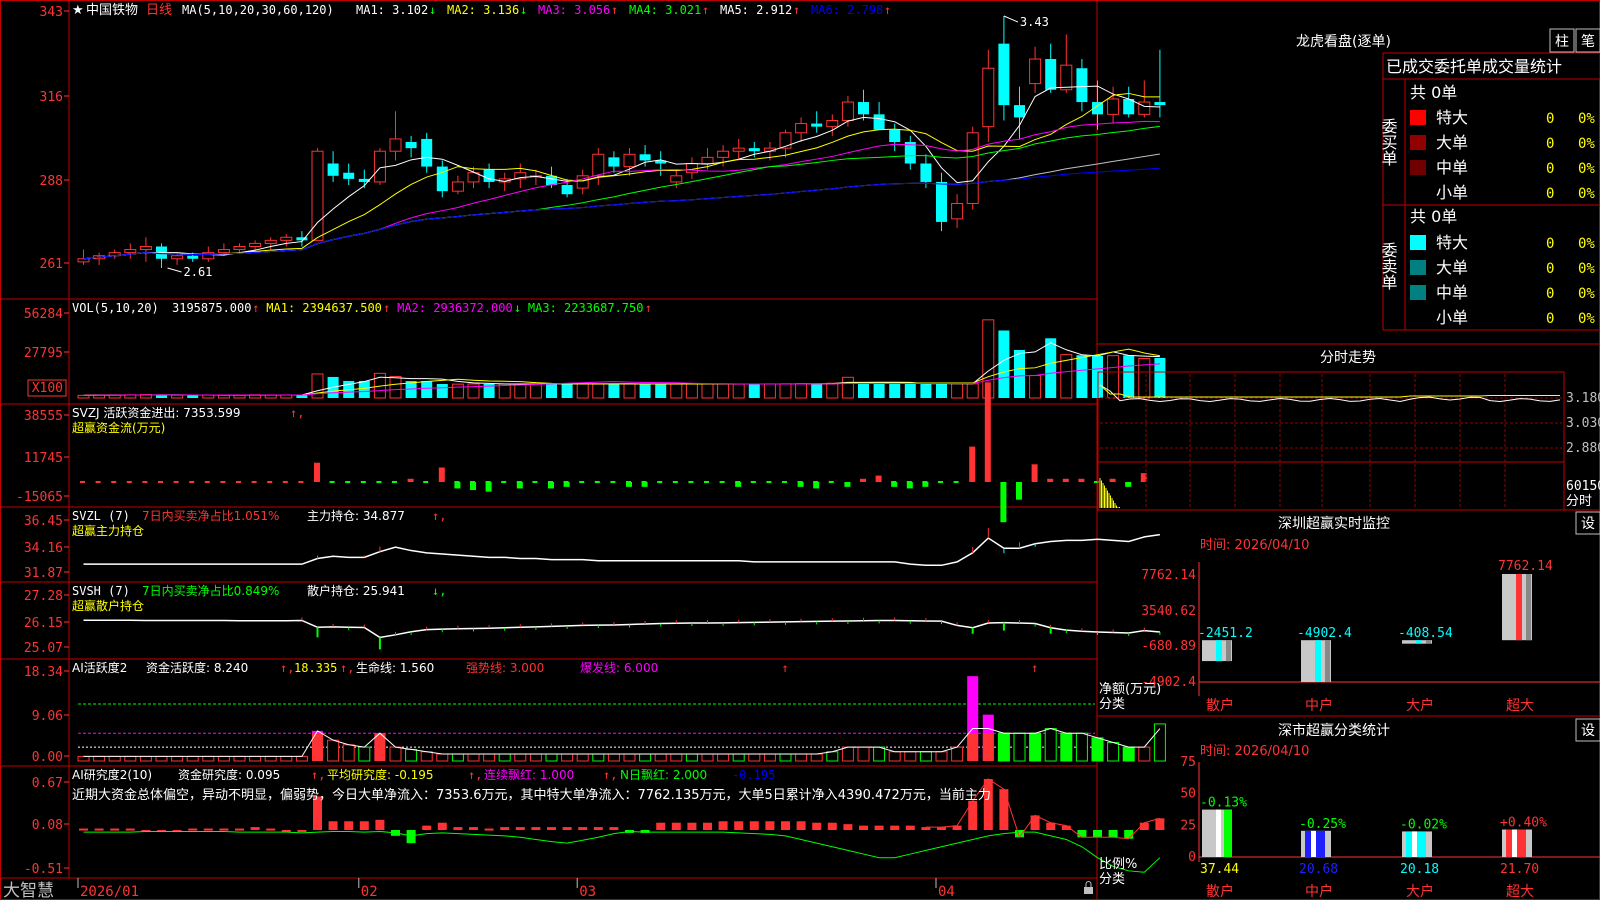 The image size is (1600, 900). Describe the element at coordinates (587, 892) in the screenshot. I see `x-tick-label: 03` at that location.